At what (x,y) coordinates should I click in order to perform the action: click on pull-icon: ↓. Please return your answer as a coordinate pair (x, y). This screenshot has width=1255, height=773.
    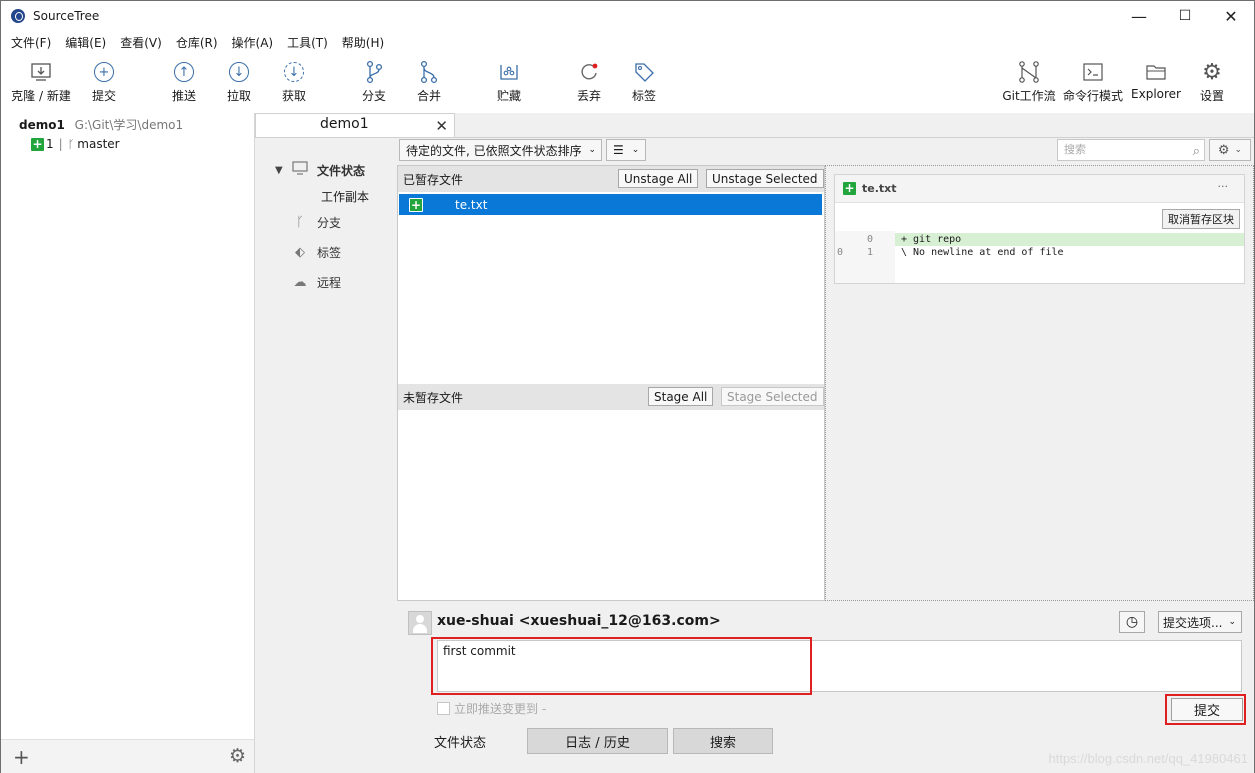
    Looking at the image, I should click on (239, 72).